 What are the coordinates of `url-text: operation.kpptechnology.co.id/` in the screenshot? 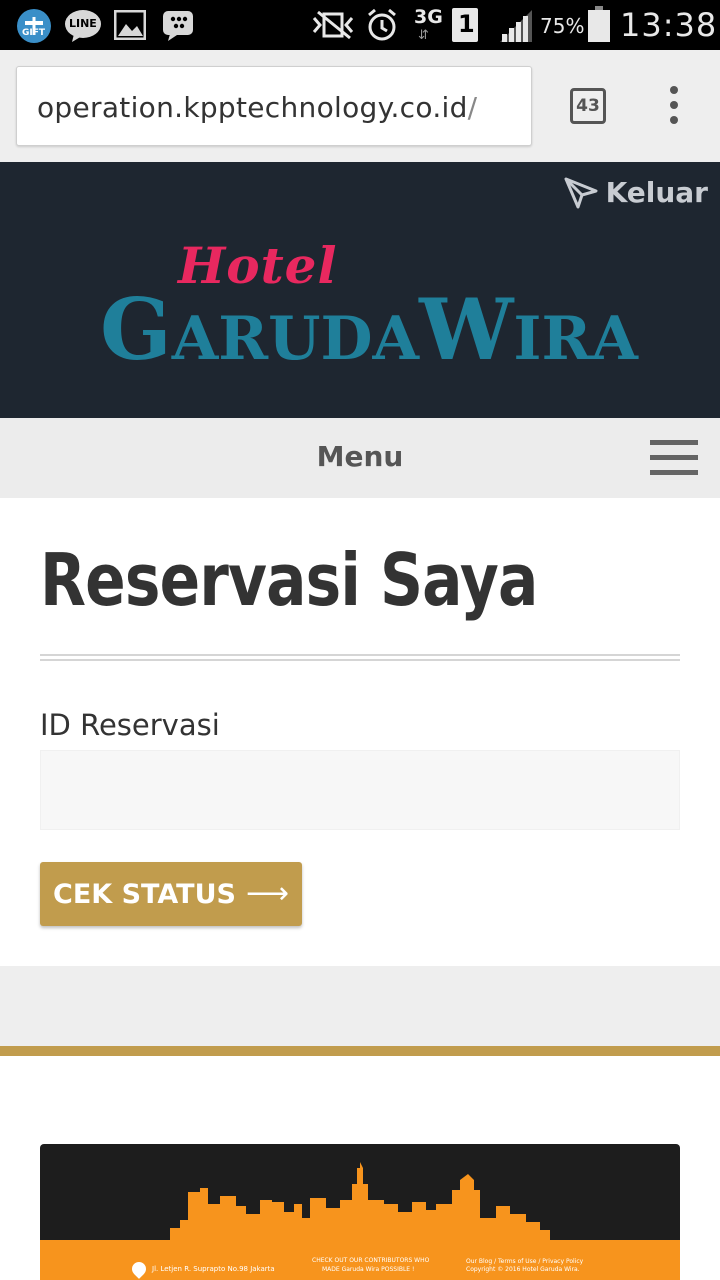 It's located at (257, 107).